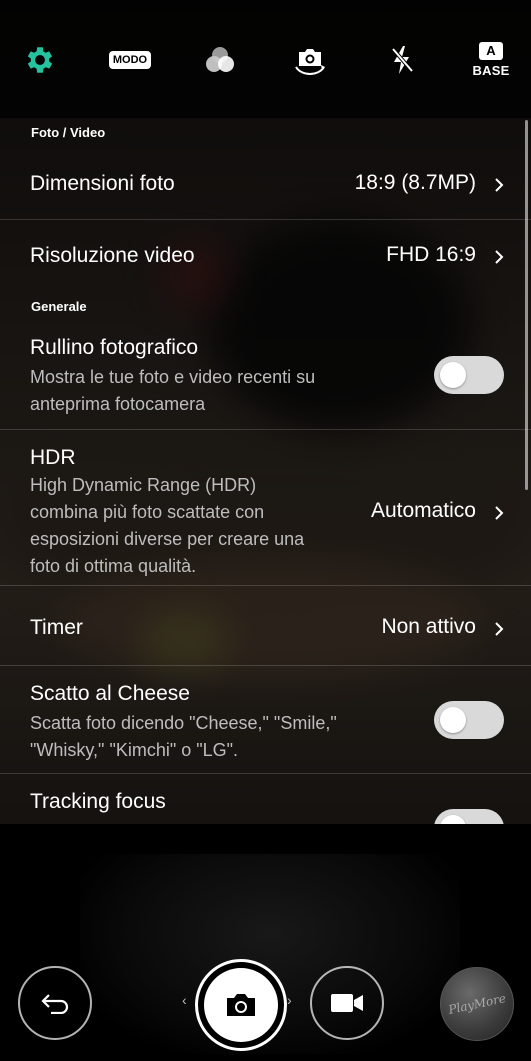  I want to click on section-photo-video: Foto / Video, so click(68, 132).